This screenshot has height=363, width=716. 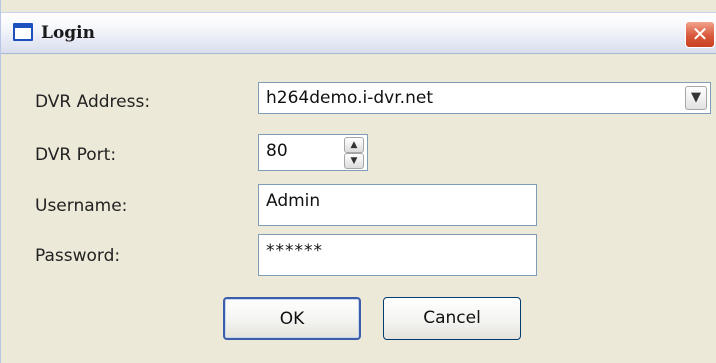 I want to click on dvr-address-value: h264demo.i-dvr.net, so click(x=349, y=98).